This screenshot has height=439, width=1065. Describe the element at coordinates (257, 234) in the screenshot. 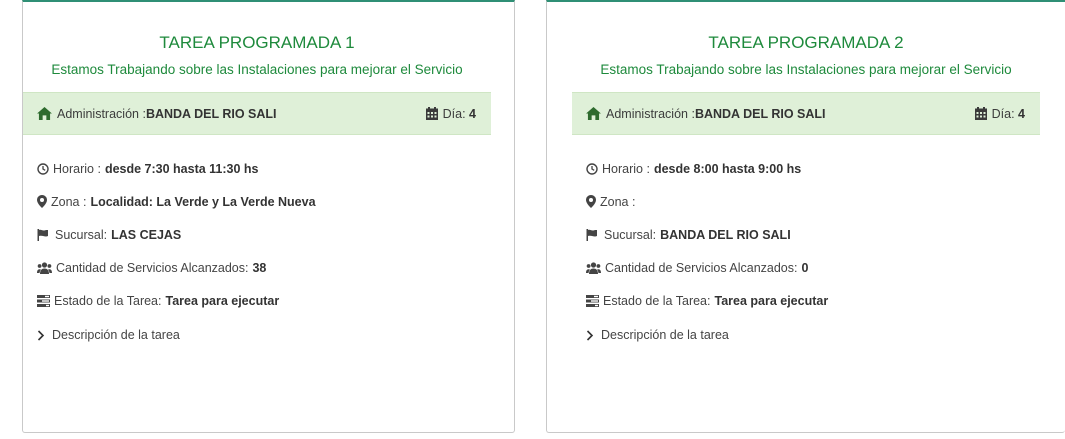

I see `sucursal-row: Sucursal: LAS CEJAS` at that location.